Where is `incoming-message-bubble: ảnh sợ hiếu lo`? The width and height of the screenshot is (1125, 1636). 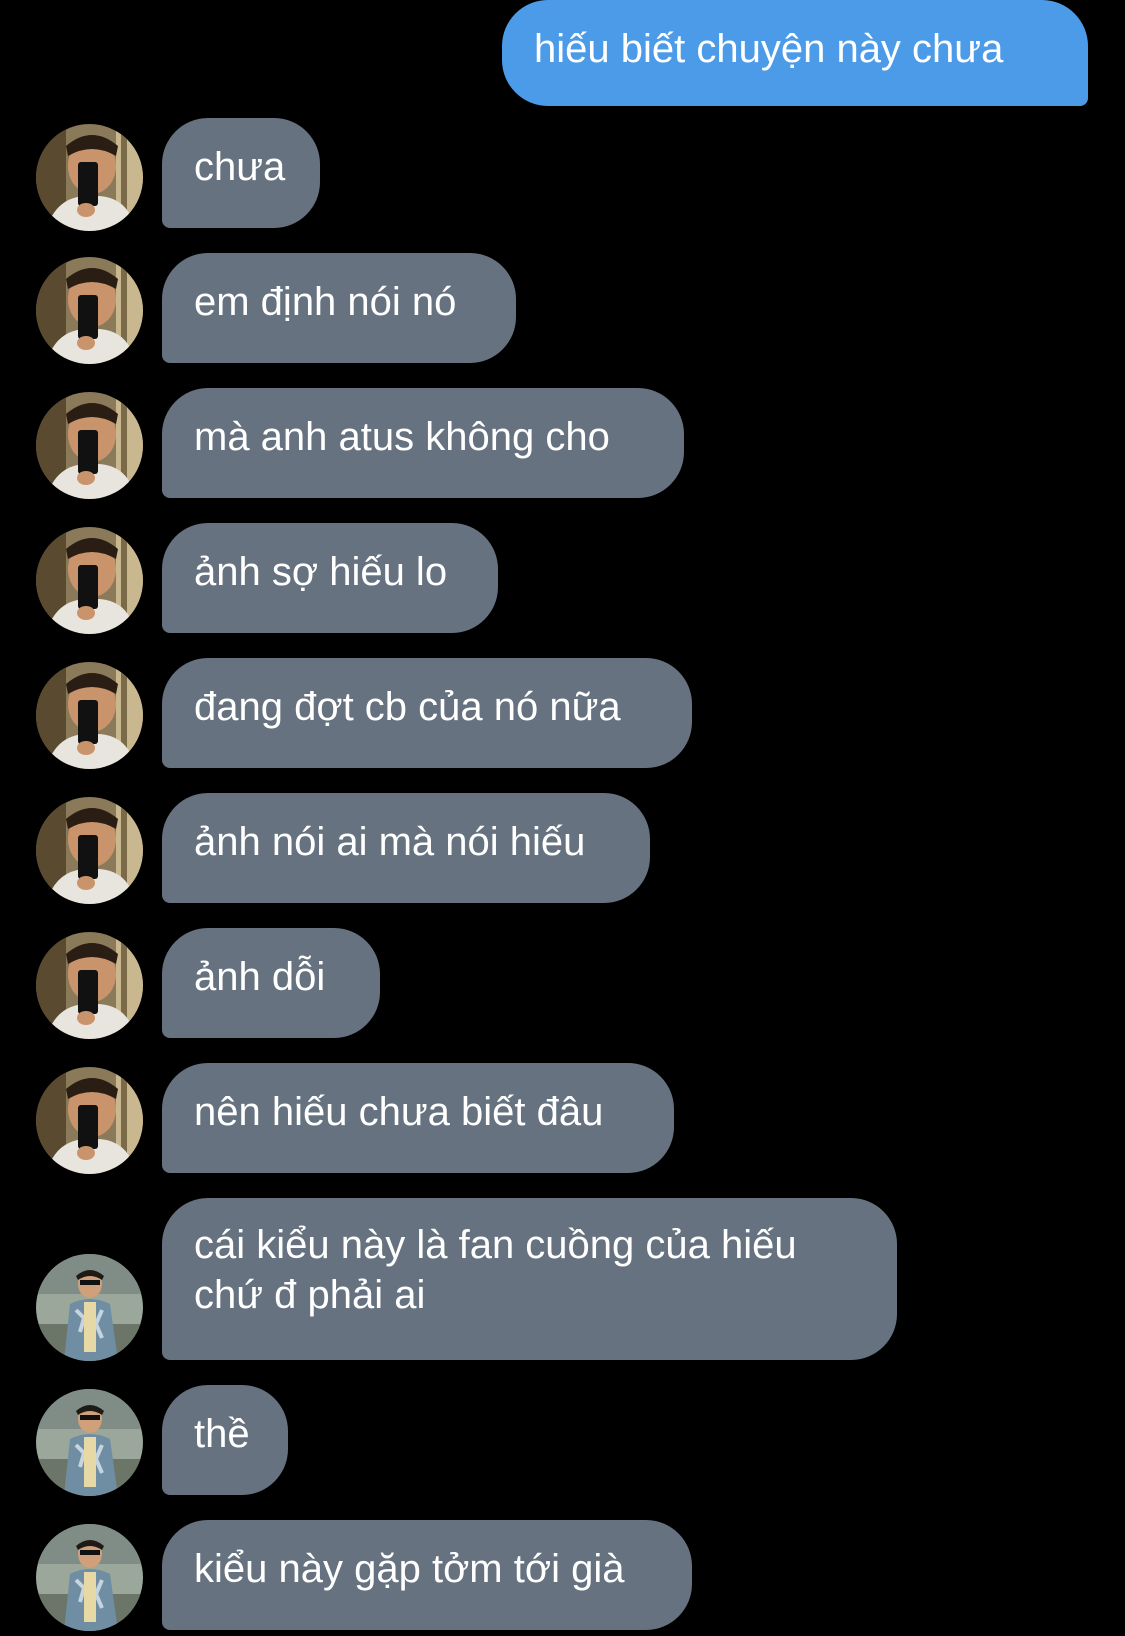
incoming-message-bubble: ảnh sợ hiếu lo is located at coordinates (330, 578).